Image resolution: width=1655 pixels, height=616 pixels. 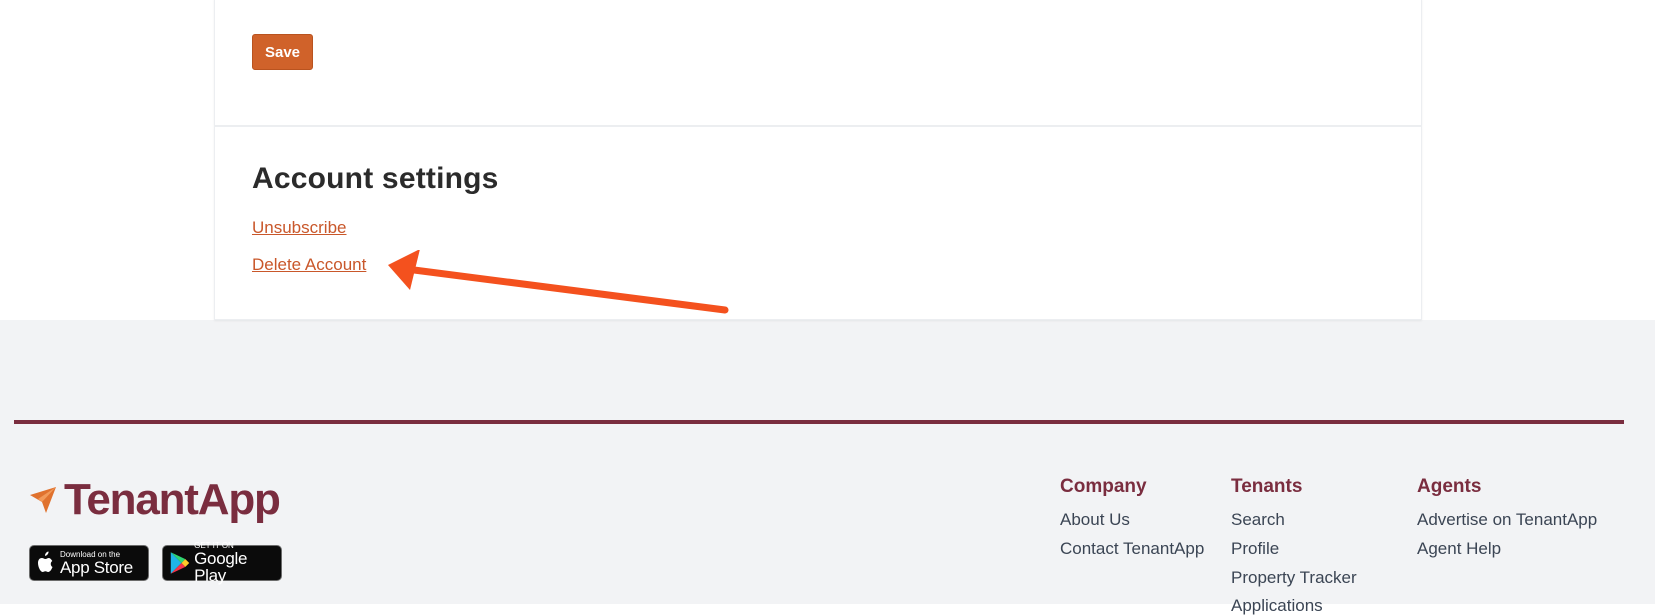 I want to click on apple-icon, so click(x=45, y=561).